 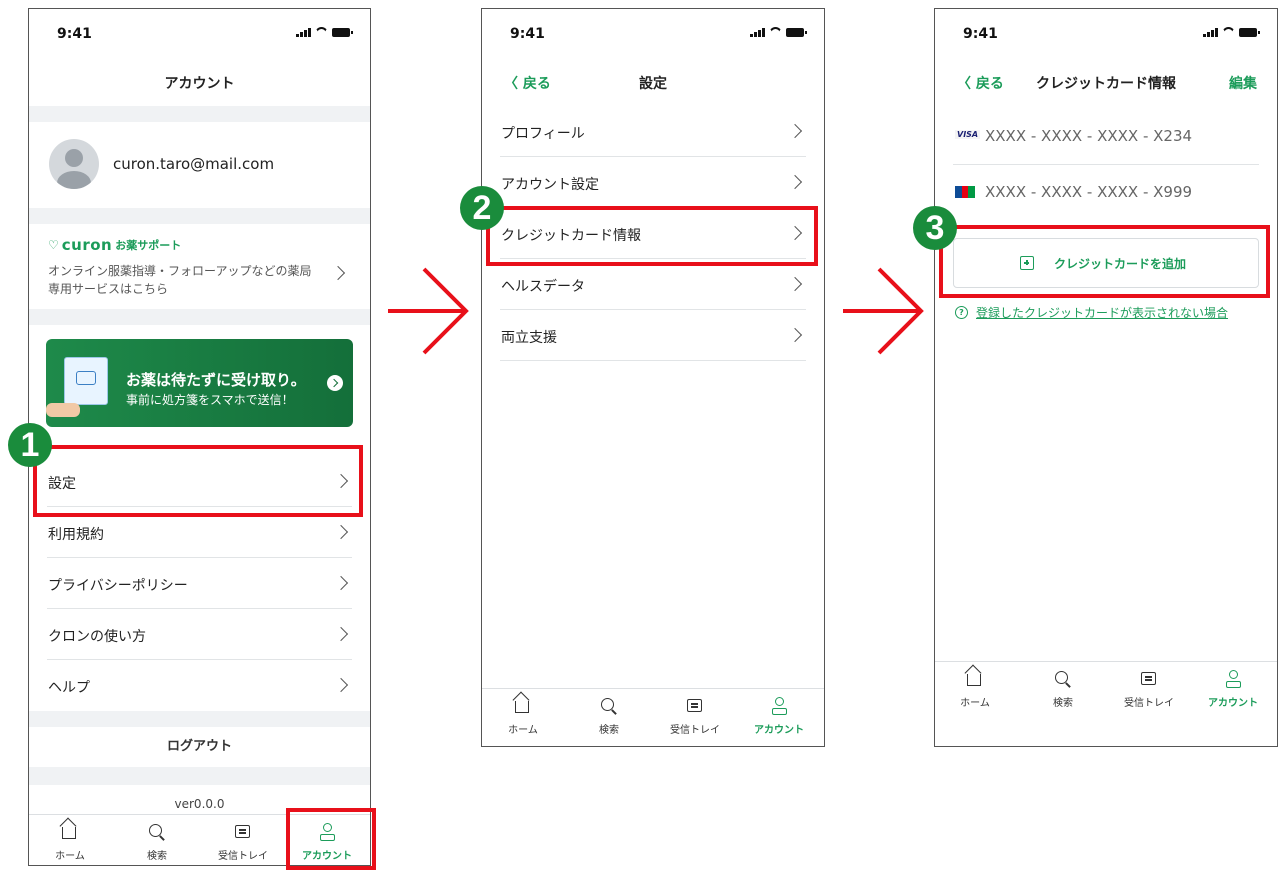 I want to click on pill-icon, so click(x=86, y=378).